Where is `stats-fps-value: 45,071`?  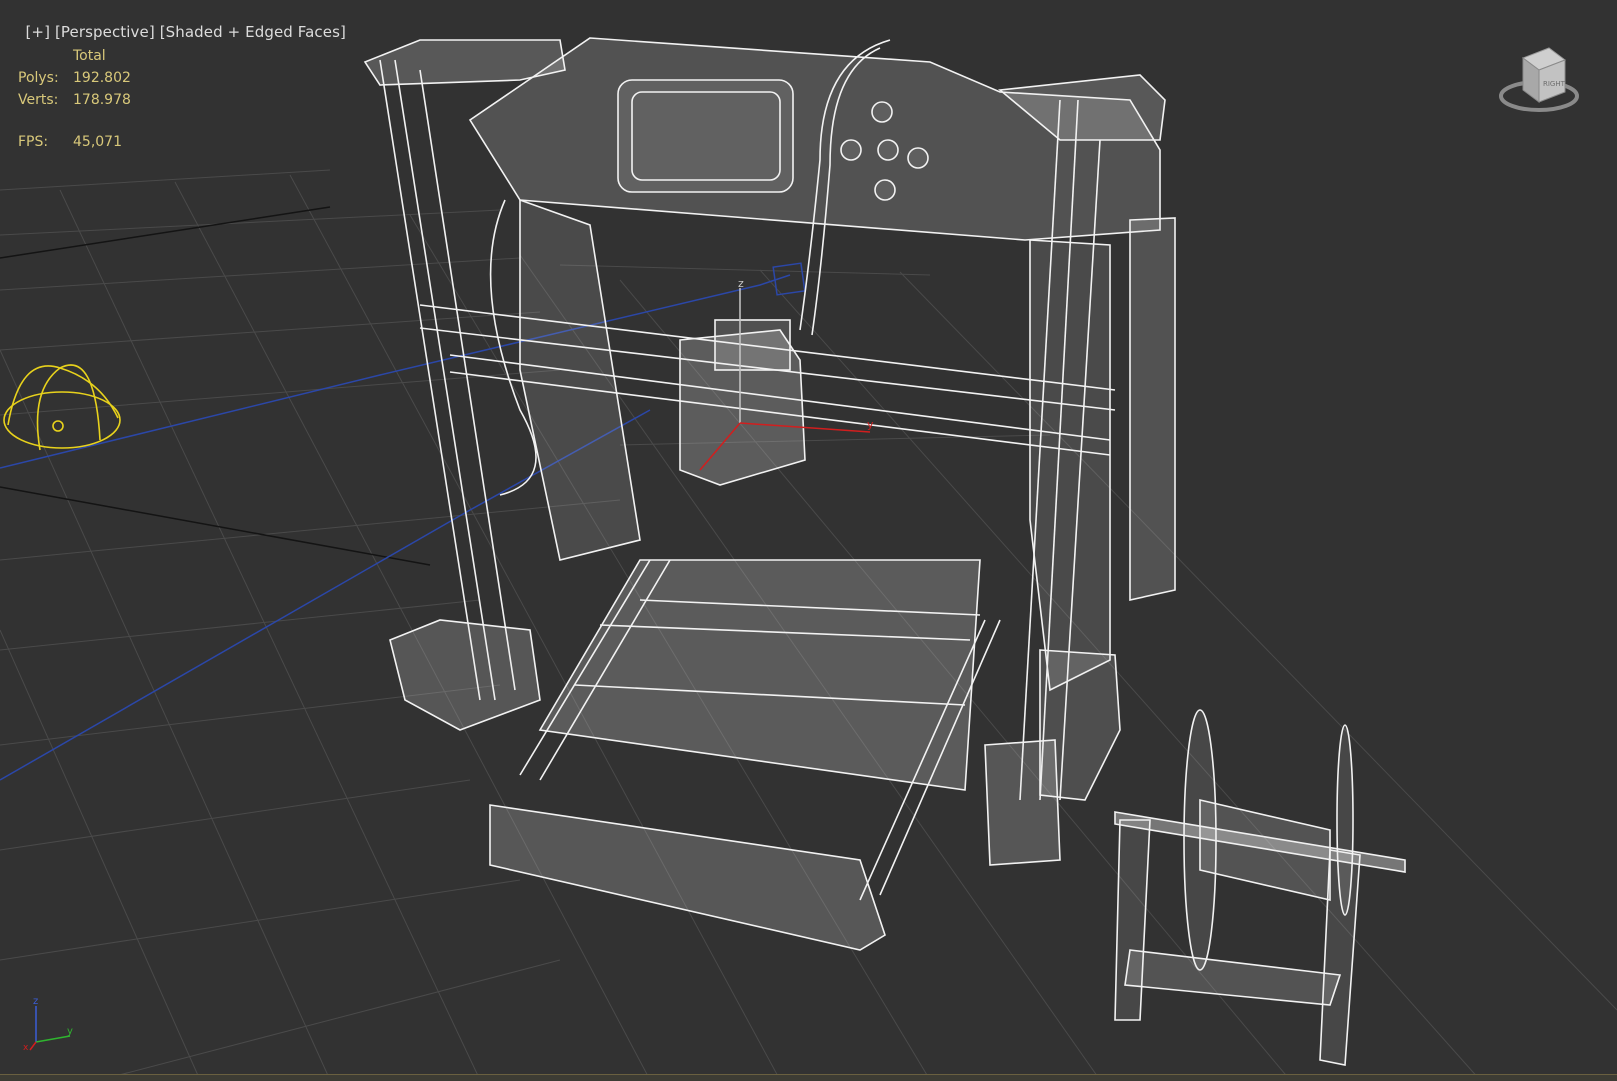 stats-fps-value: 45,071 is located at coordinates (97, 142).